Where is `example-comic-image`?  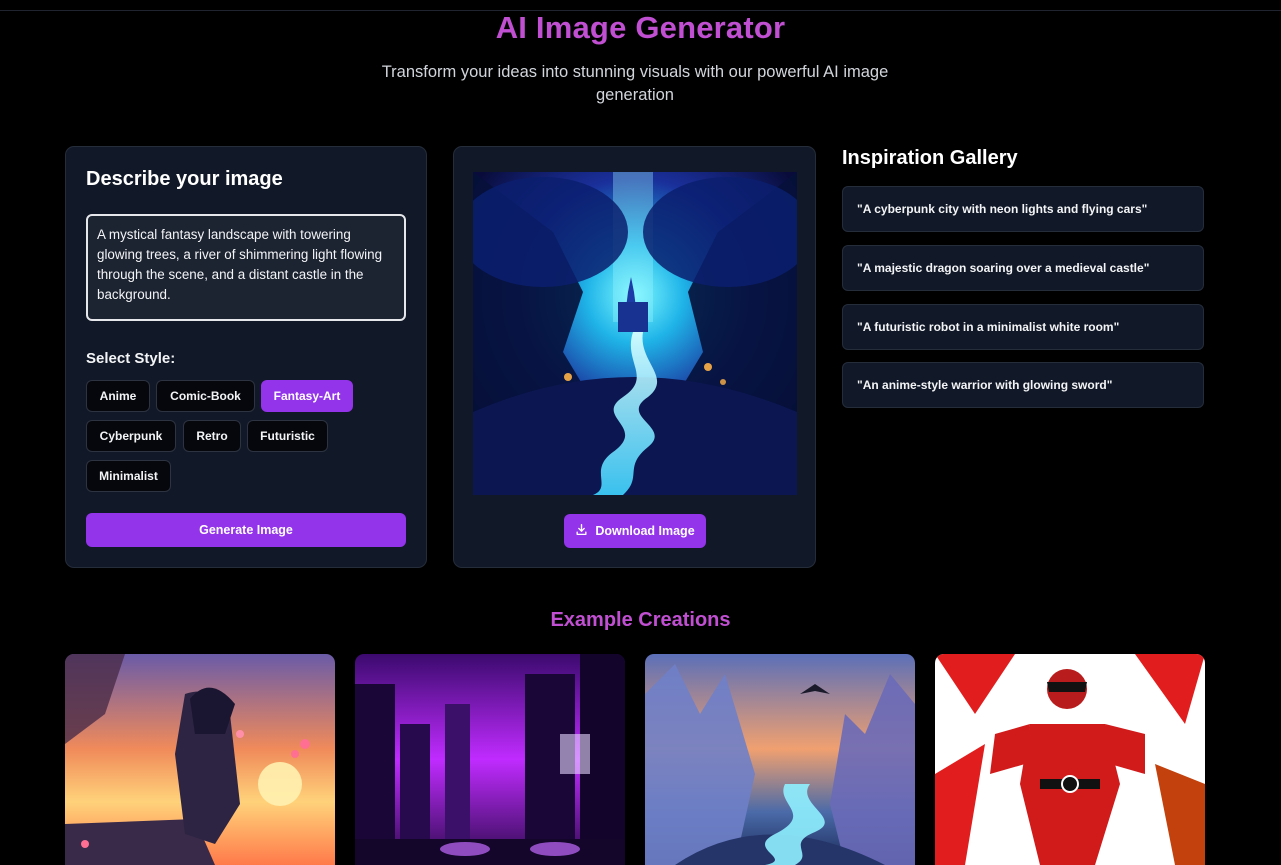
example-comic-image is located at coordinates (1070, 759).